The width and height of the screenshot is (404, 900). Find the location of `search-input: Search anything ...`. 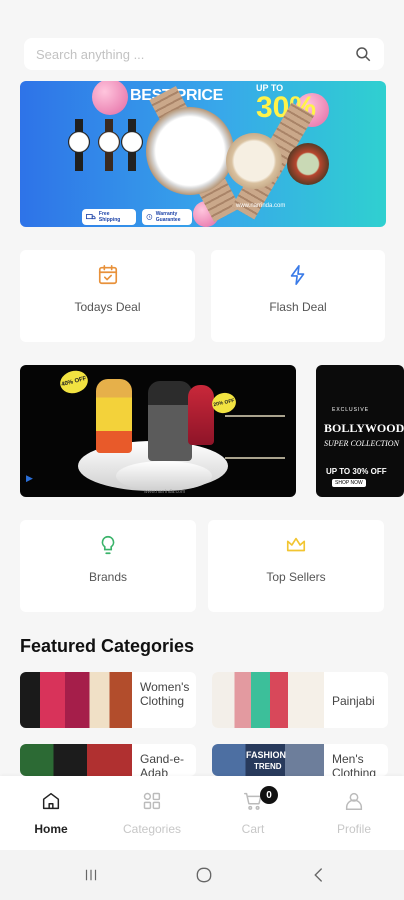

search-input: Search anything ... is located at coordinates (195, 54).